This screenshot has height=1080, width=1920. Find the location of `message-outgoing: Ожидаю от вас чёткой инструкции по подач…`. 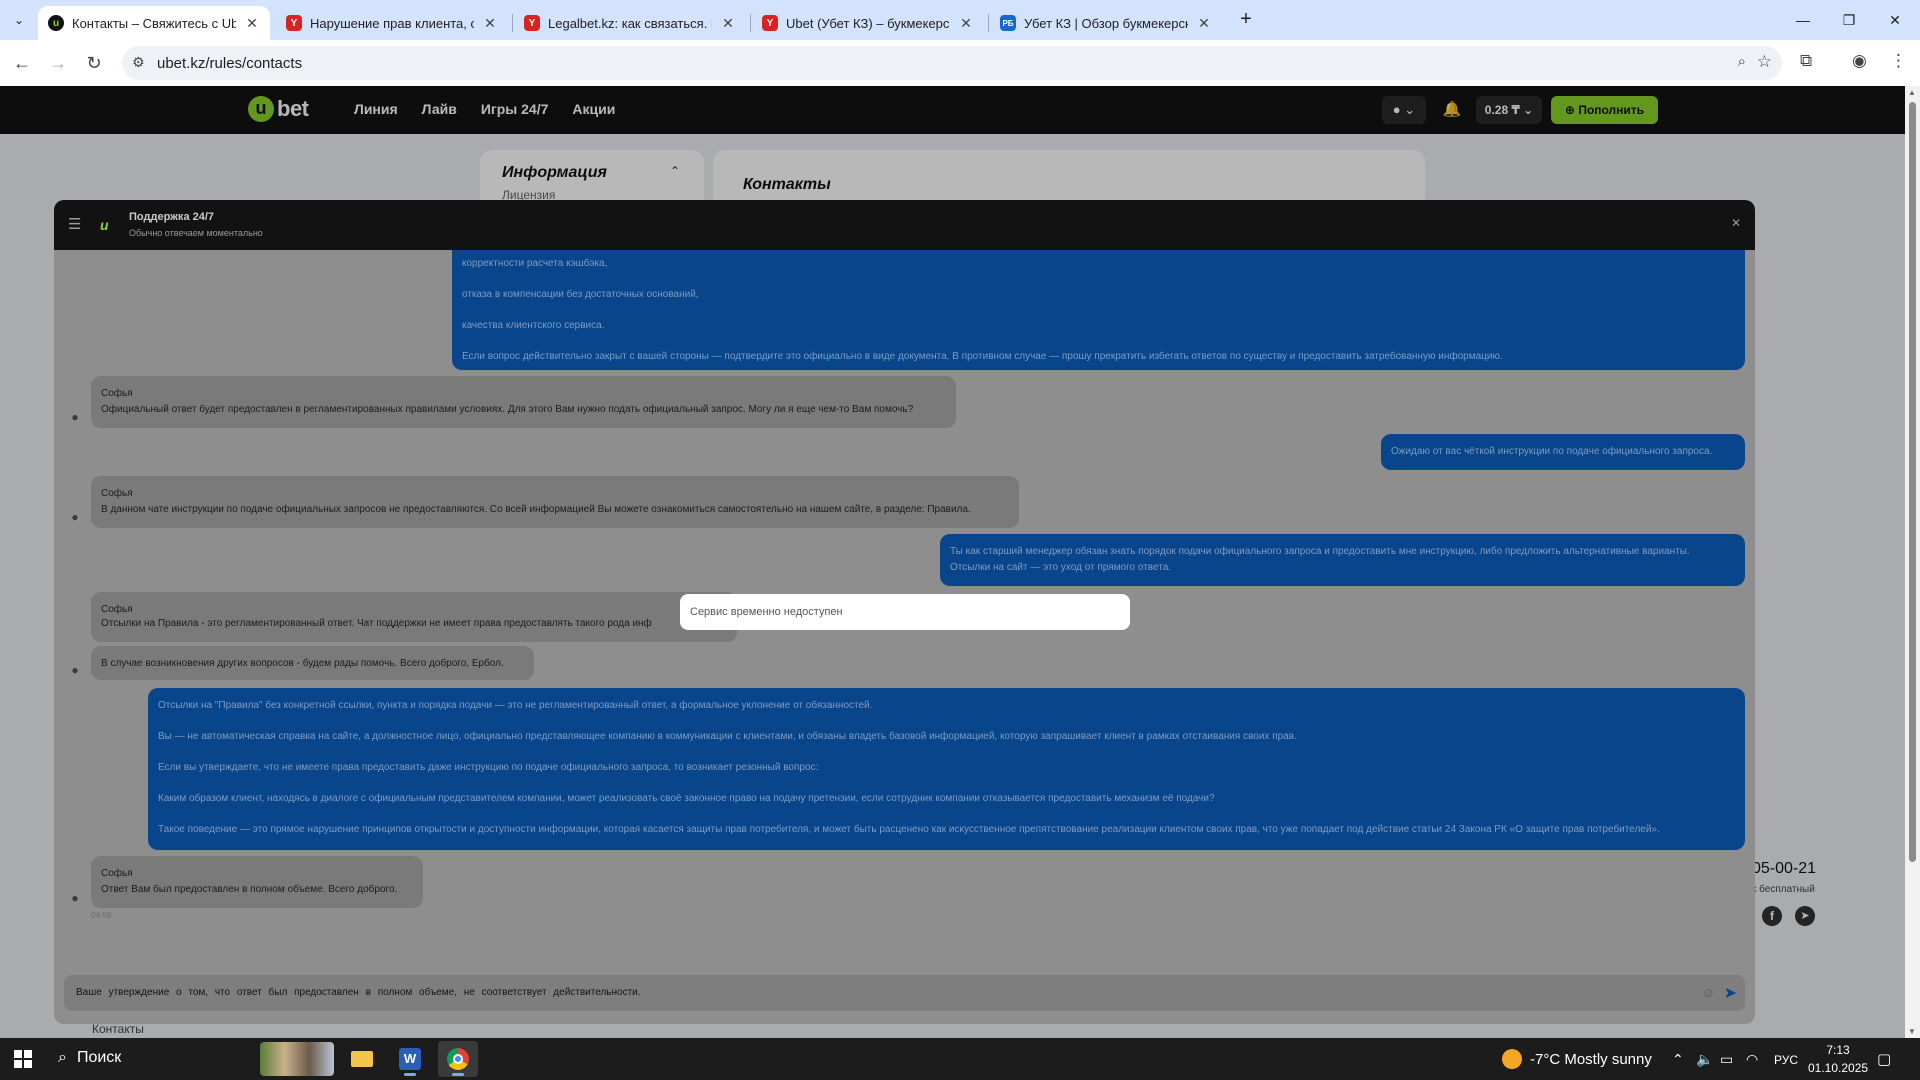

message-outgoing: Ожидаю от вас чёткой инструкции по подач… is located at coordinates (1563, 452).